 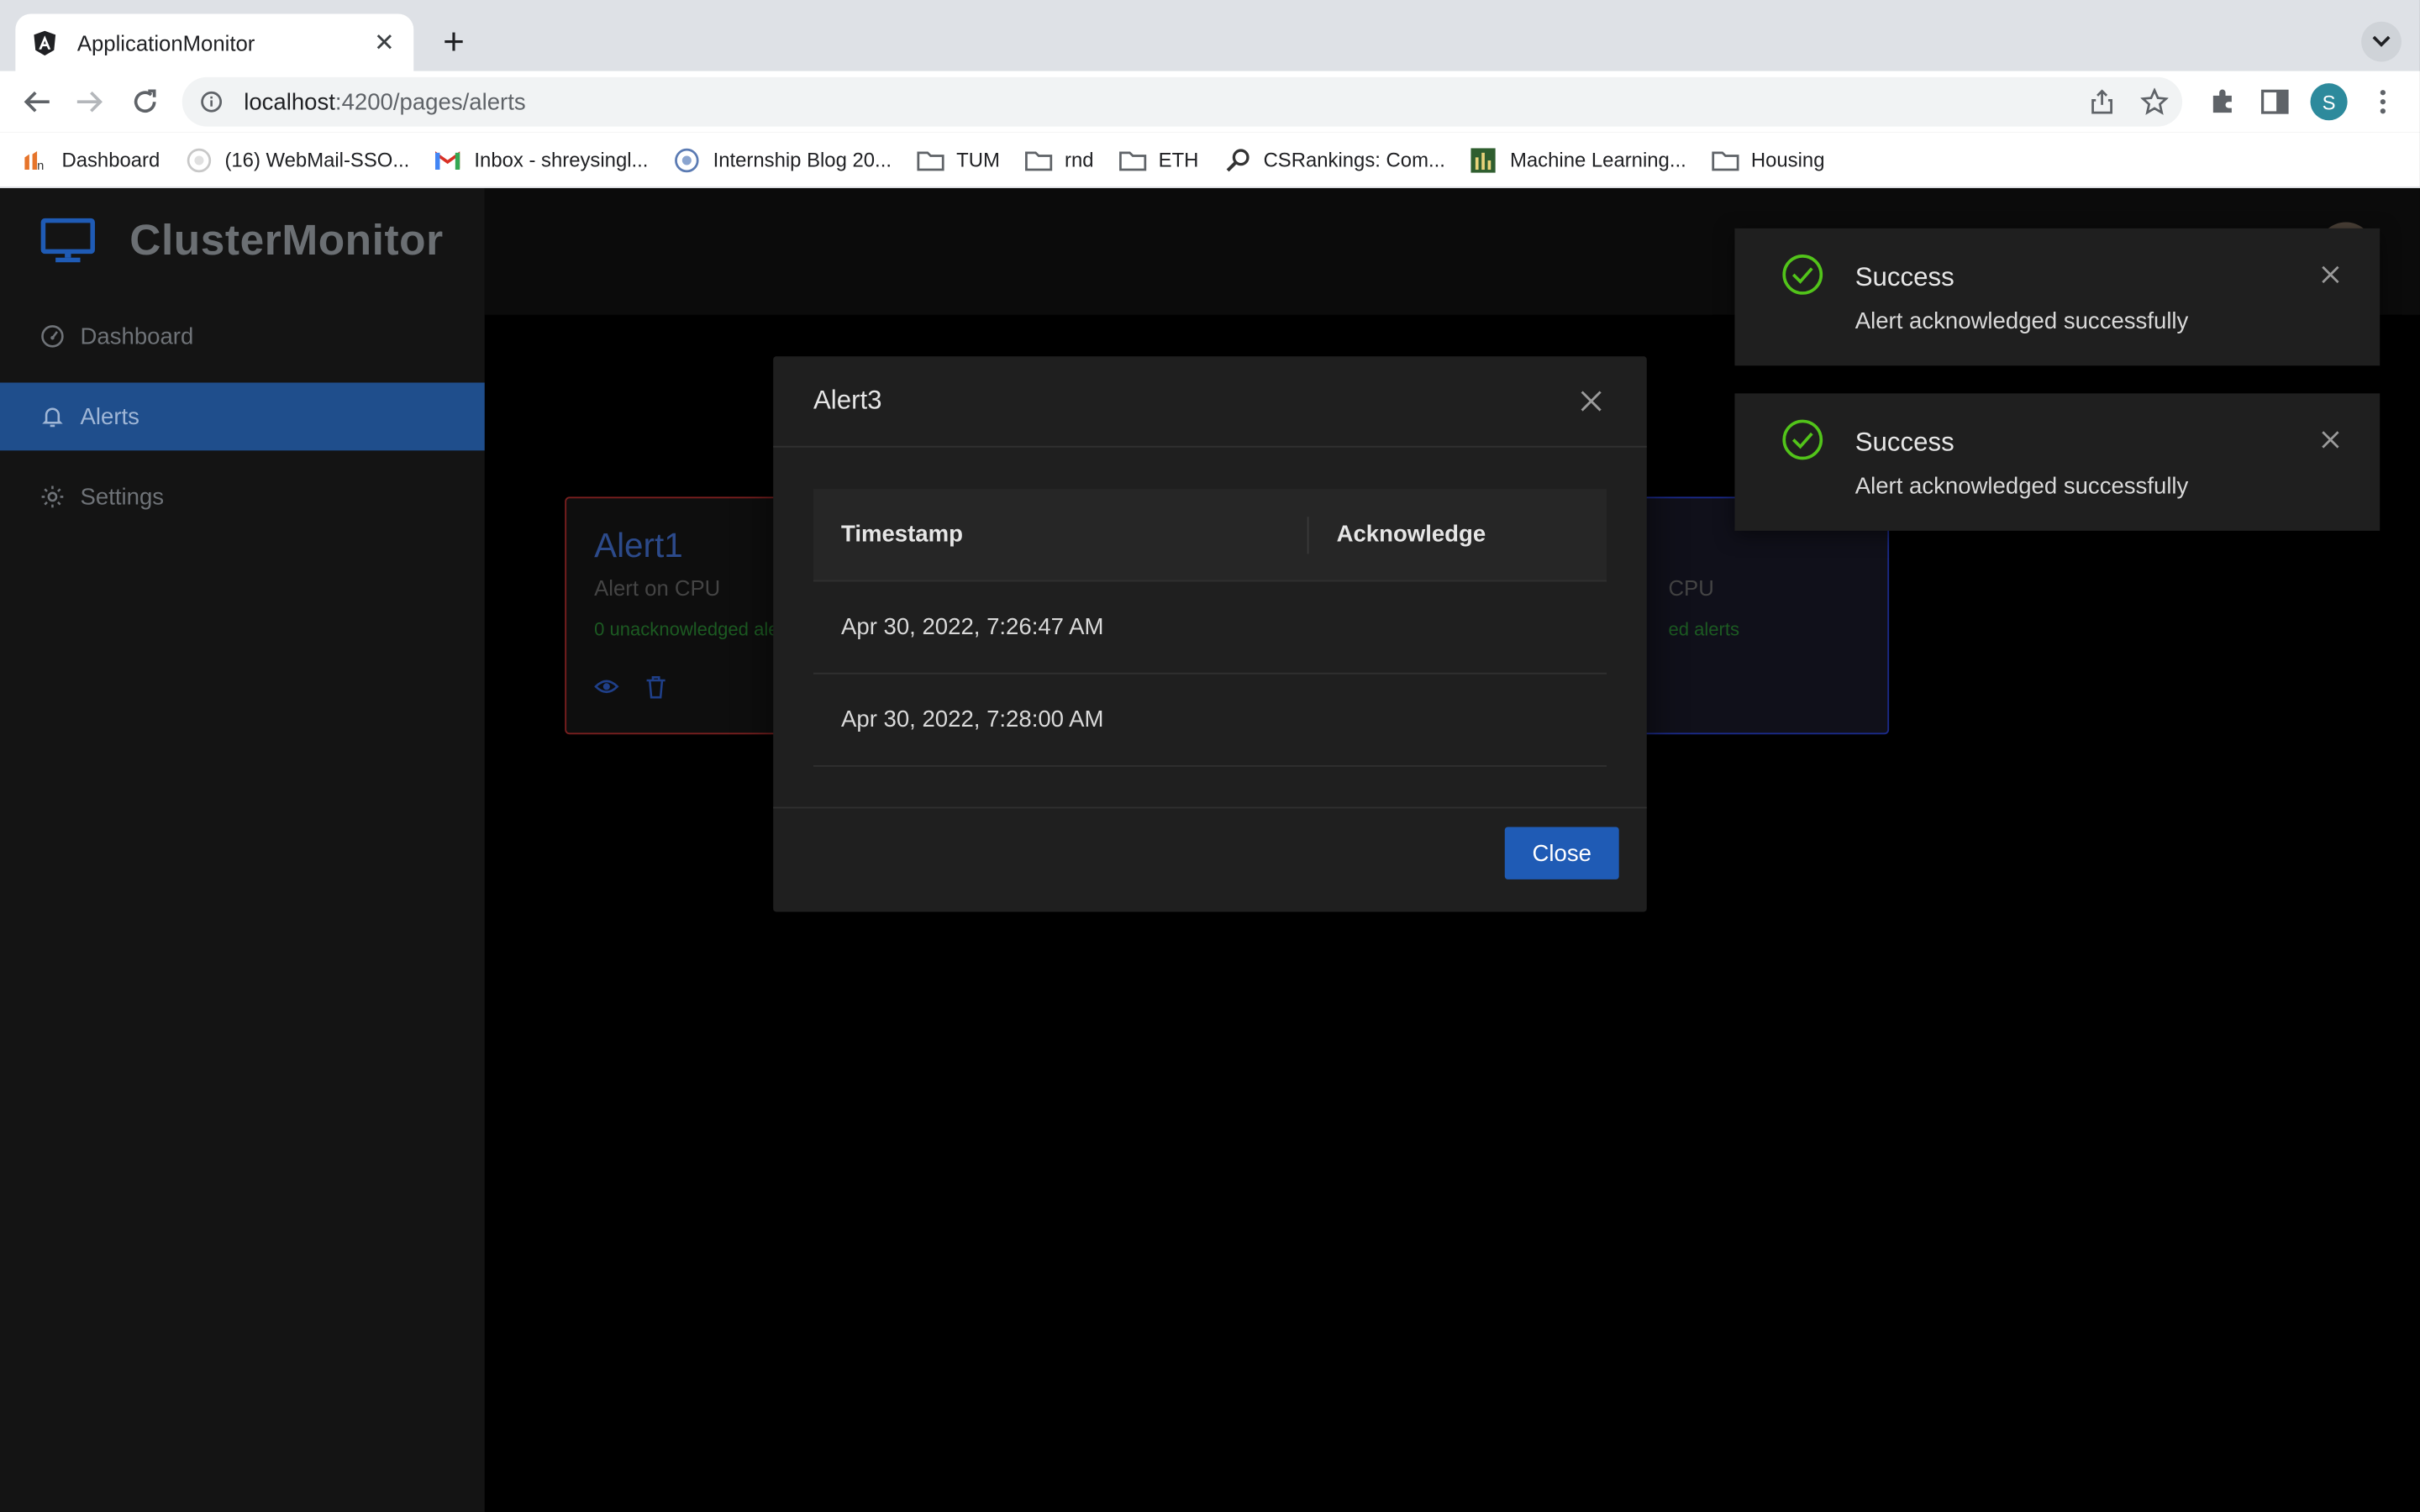 I want to click on trash-icon, so click(x=656, y=687).